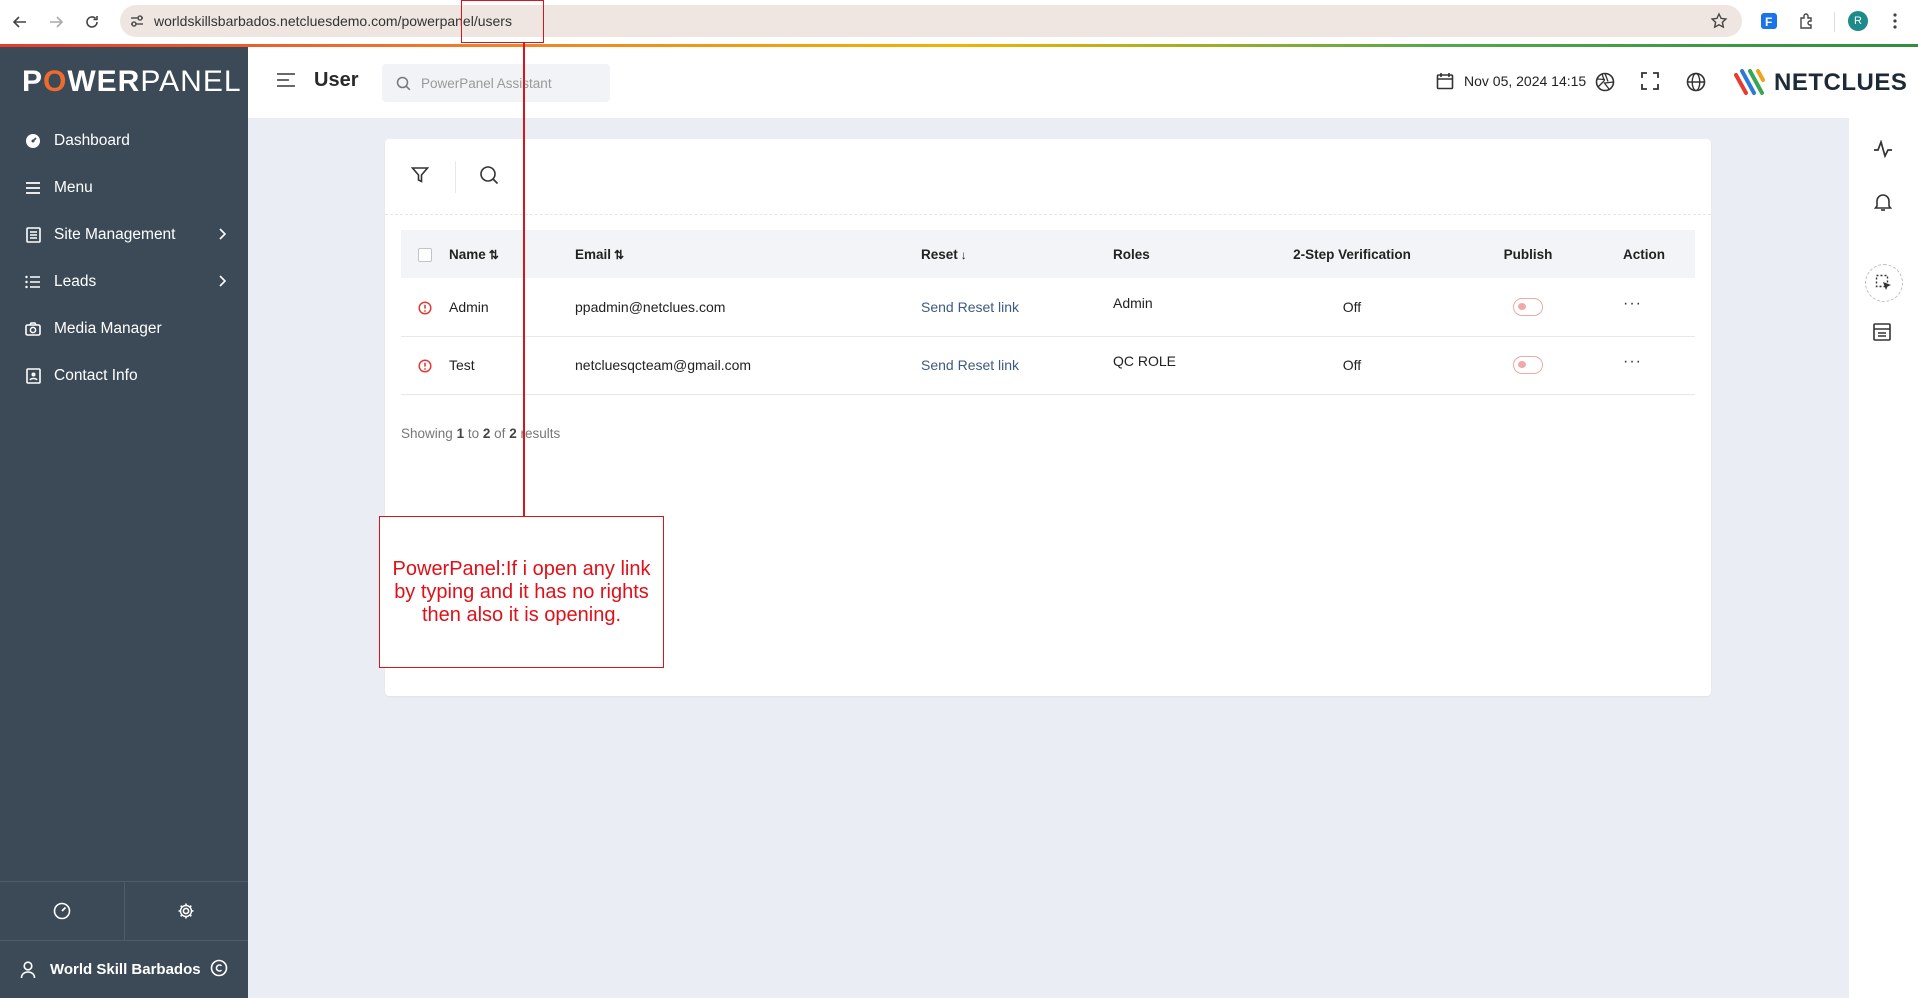 Image resolution: width=1918 pixels, height=998 pixels. Describe the element at coordinates (489, 175) in the screenshot. I see `table-search-icon` at that location.